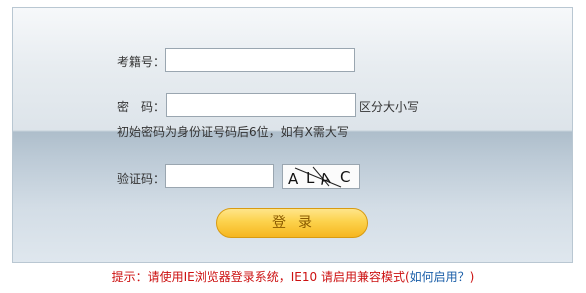 This screenshot has width=586, height=293. What do you see at coordinates (292, 223) in the screenshot?
I see `login-button: 登录` at bounding box center [292, 223].